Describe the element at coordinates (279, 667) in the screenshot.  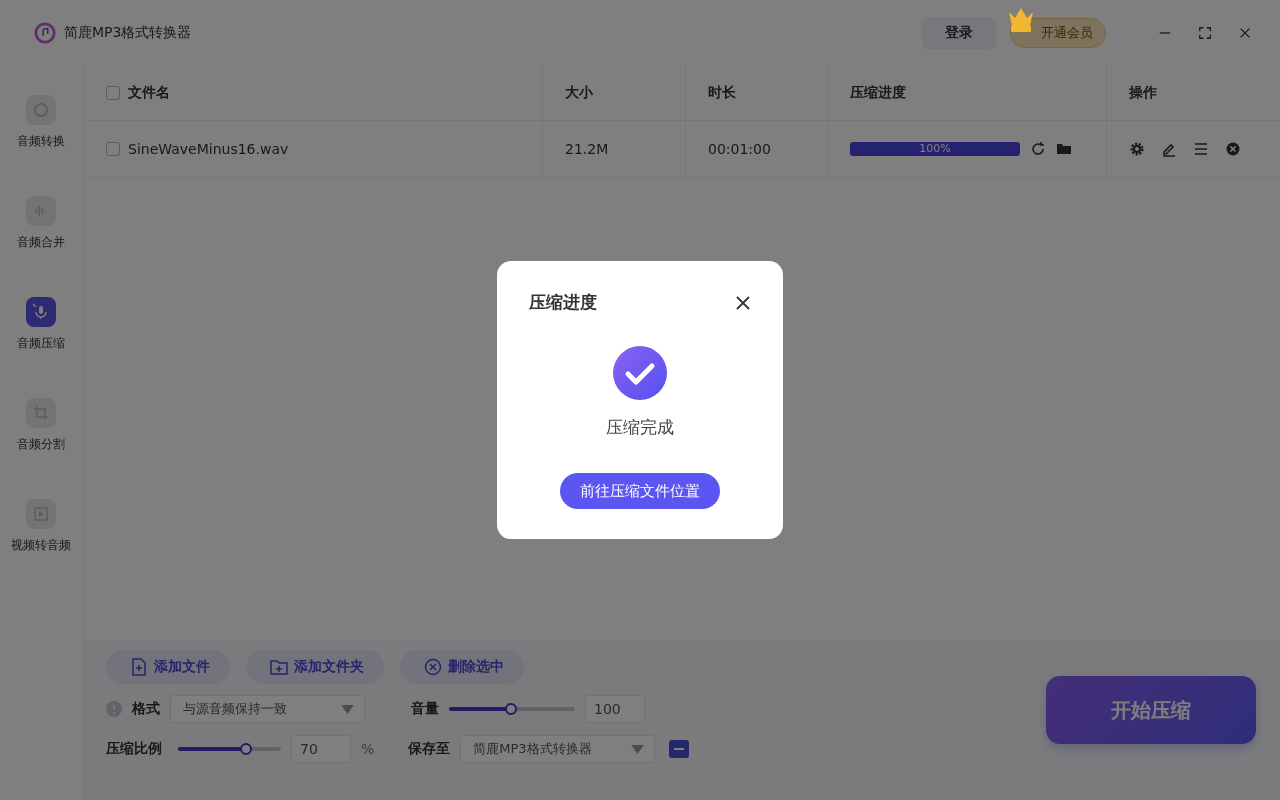
I see `folder-plus-icon` at that location.